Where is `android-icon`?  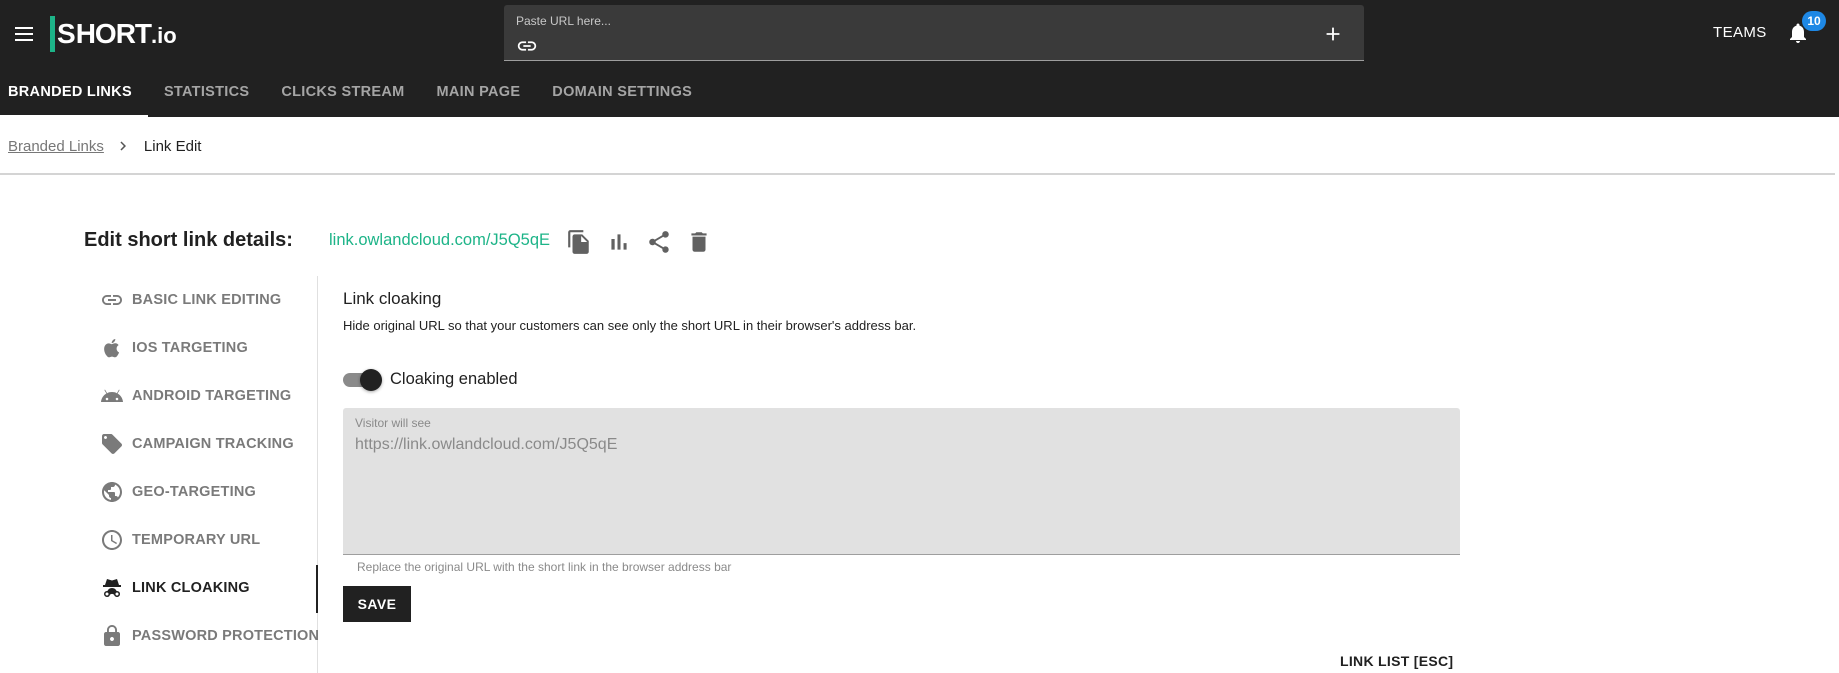 android-icon is located at coordinates (112, 395).